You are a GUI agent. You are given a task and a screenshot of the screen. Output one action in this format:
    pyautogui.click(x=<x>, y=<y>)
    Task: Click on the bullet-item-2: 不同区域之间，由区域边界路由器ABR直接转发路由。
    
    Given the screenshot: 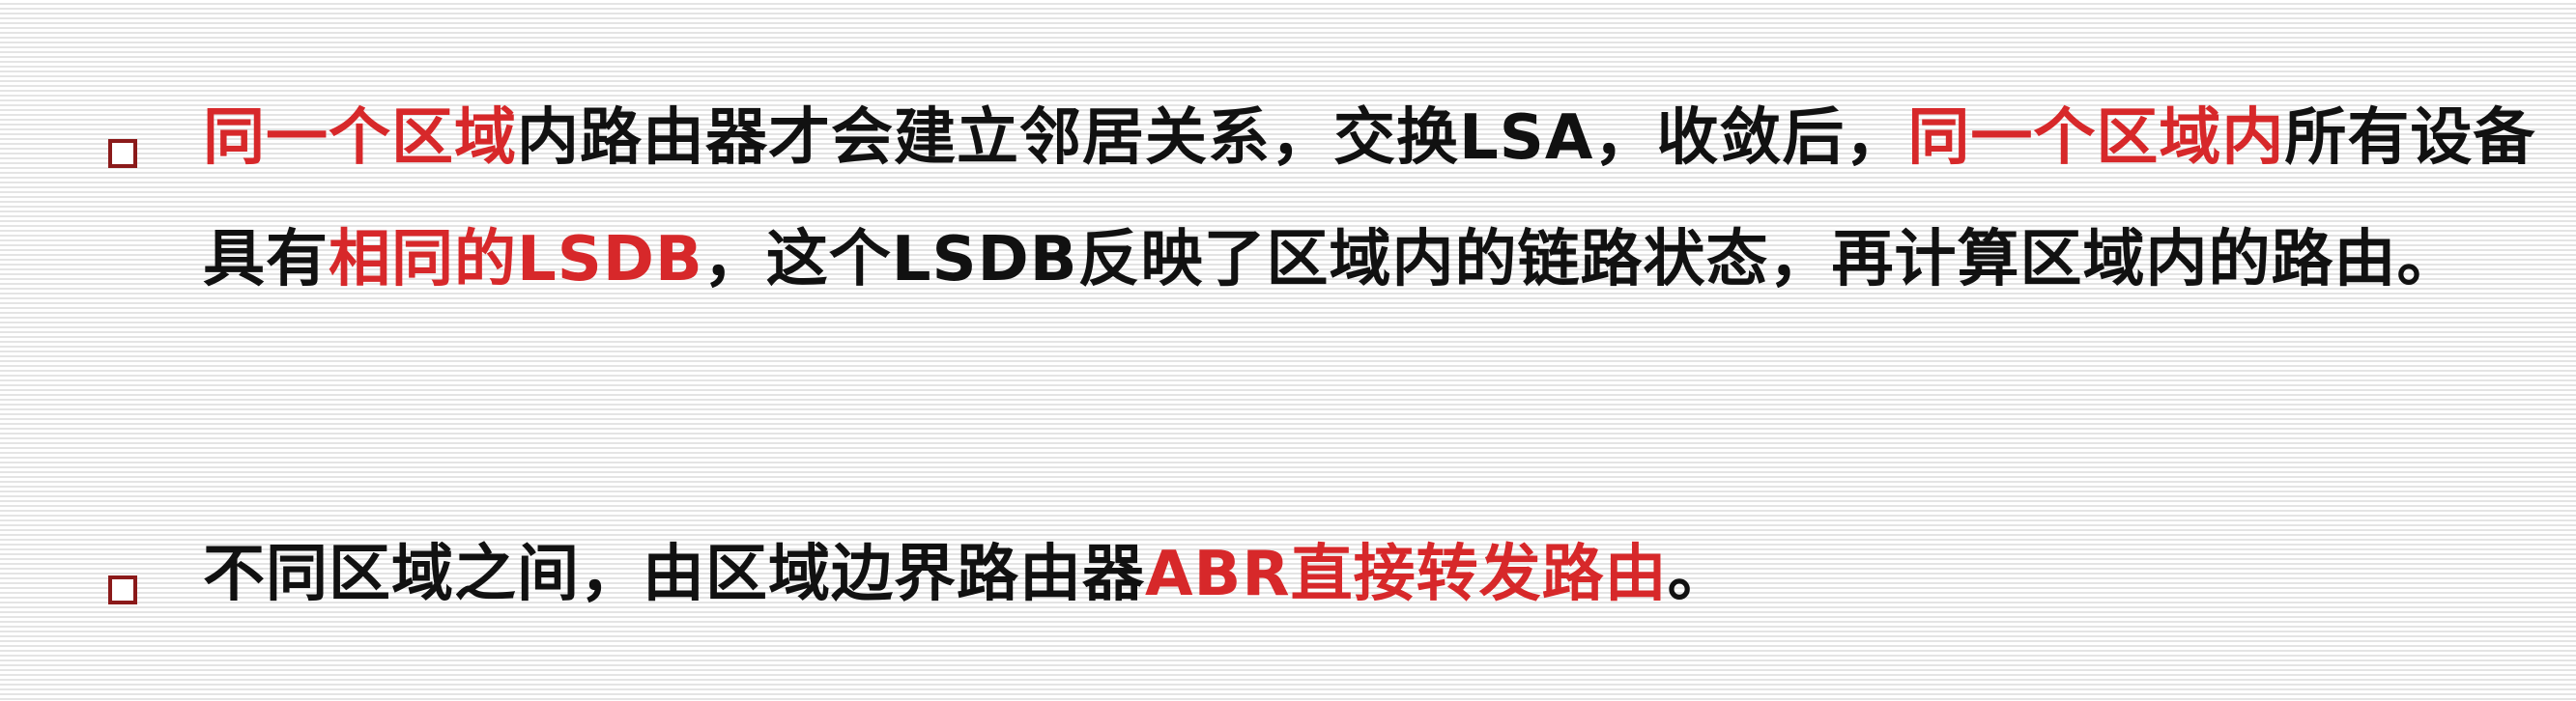 What is the action you would take?
    pyautogui.click(x=1317, y=587)
    